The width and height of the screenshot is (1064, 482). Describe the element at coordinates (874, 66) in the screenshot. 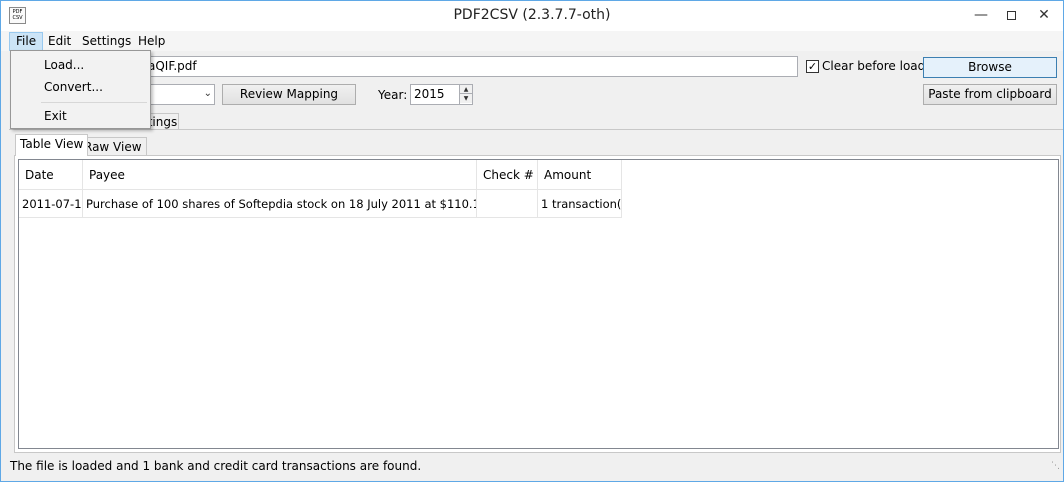

I see `clear-before-load-label: Clear before load` at that location.